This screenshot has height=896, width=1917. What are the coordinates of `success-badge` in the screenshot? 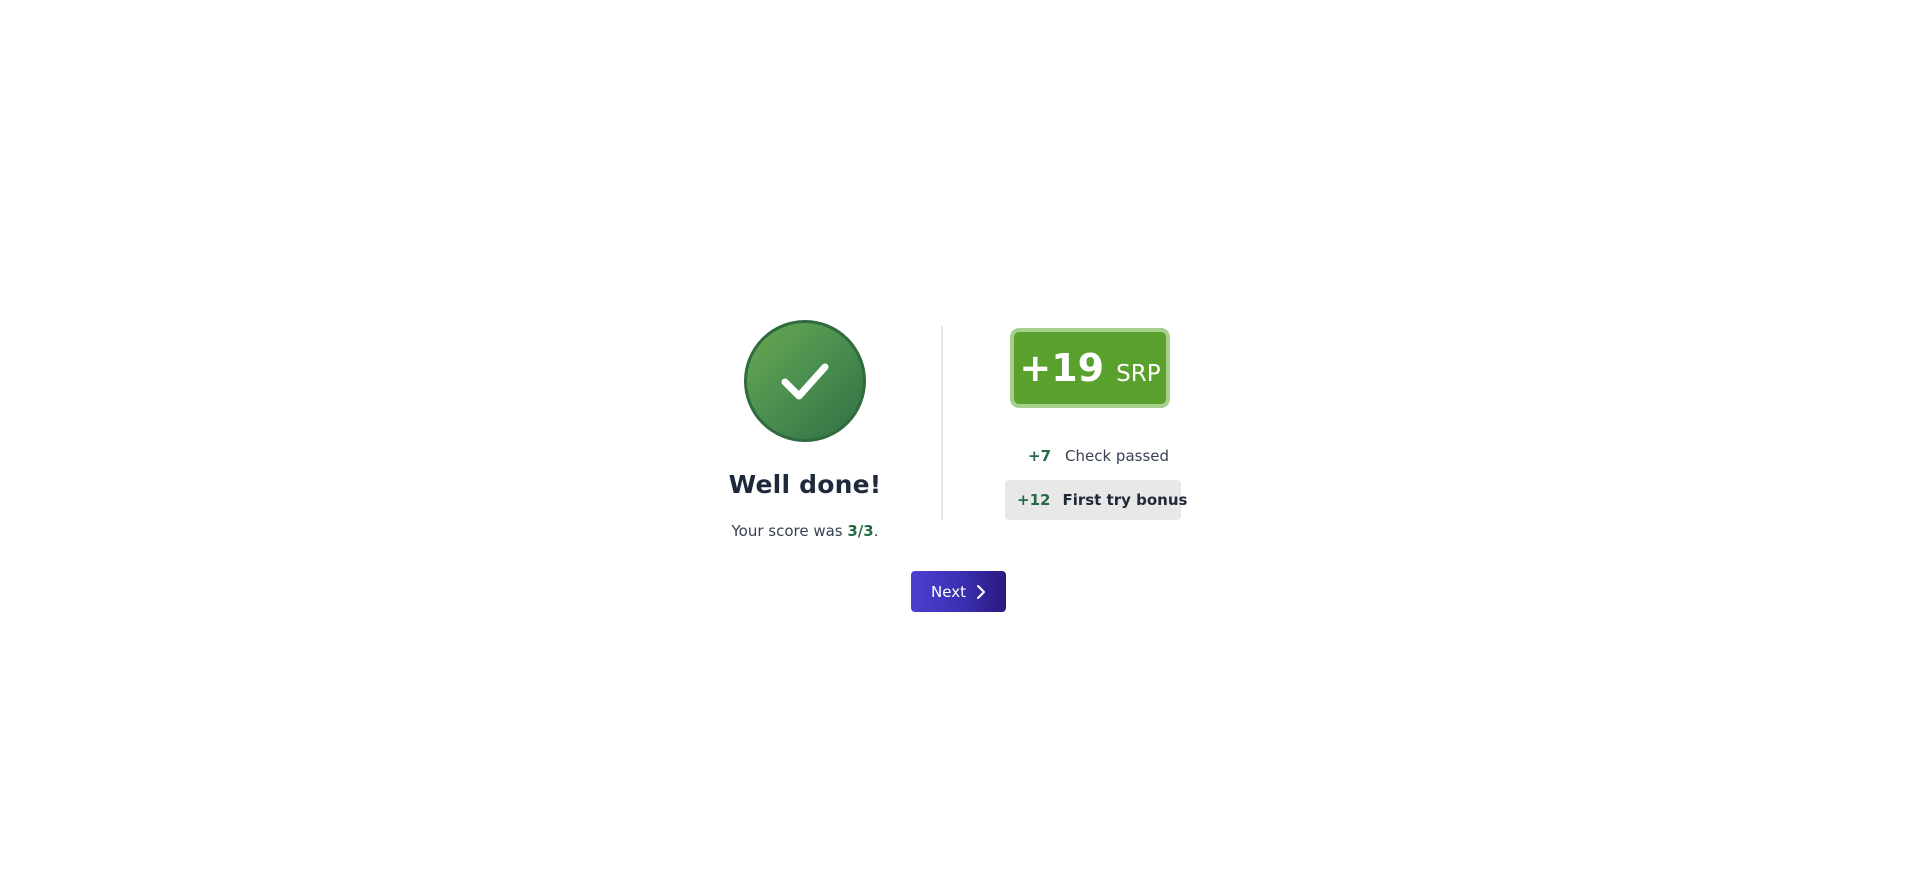 It's located at (805, 381).